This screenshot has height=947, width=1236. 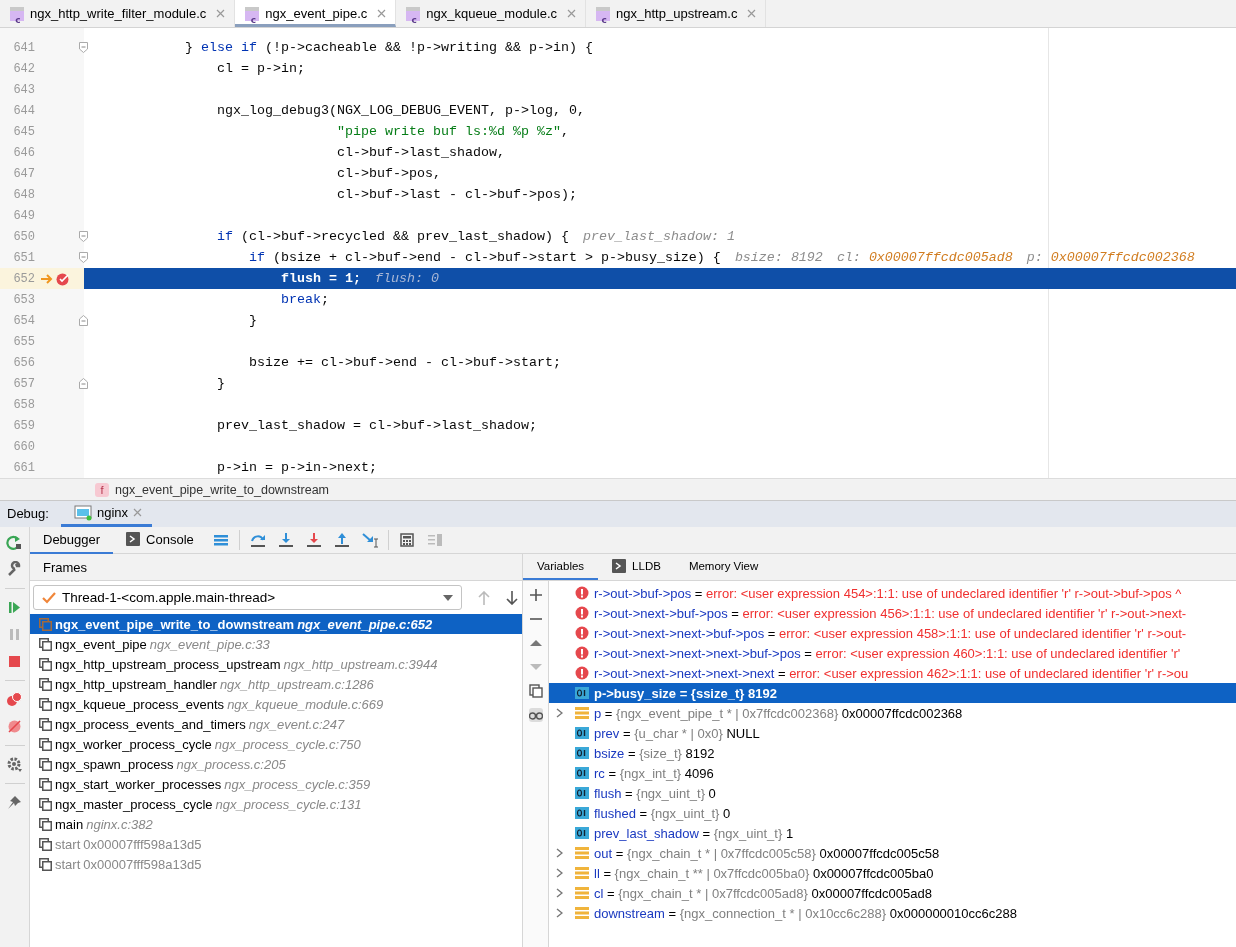 What do you see at coordinates (636, 567) in the screenshot?
I see `panel-tab: LLDB` at bounding box center [636, 567].